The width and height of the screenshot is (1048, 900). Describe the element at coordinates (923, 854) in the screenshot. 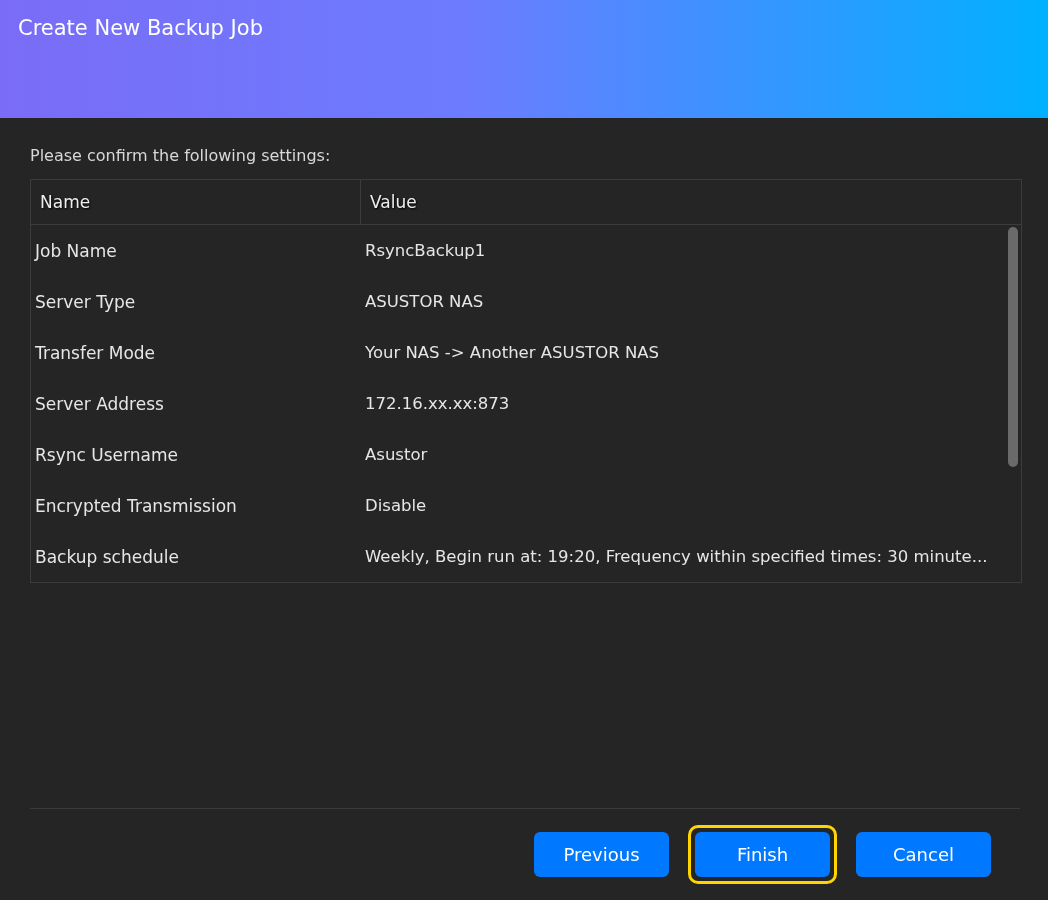

I see `dialog-button: Cancel` at that location.